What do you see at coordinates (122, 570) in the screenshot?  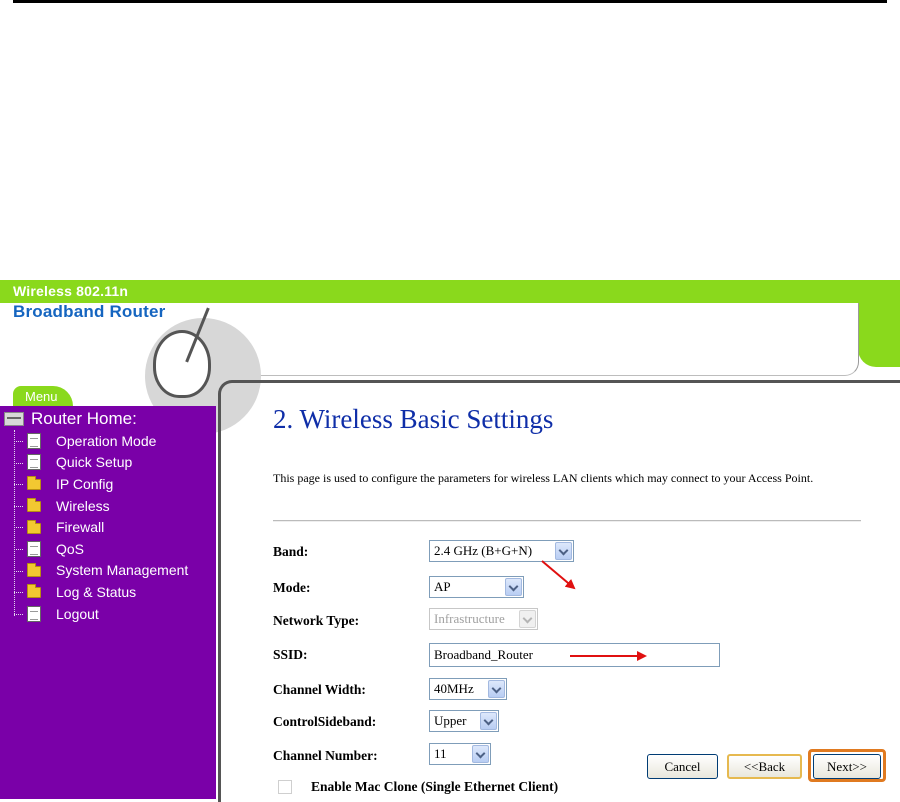 I see `sidebar-item-label: System Management` at bounding box center [122, 570].